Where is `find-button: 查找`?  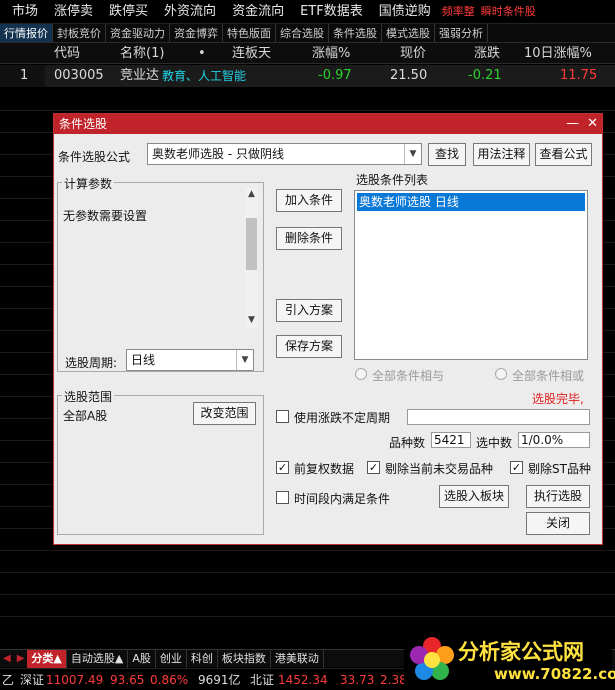 find-button: 查找 is located at coordinates (447, 154).